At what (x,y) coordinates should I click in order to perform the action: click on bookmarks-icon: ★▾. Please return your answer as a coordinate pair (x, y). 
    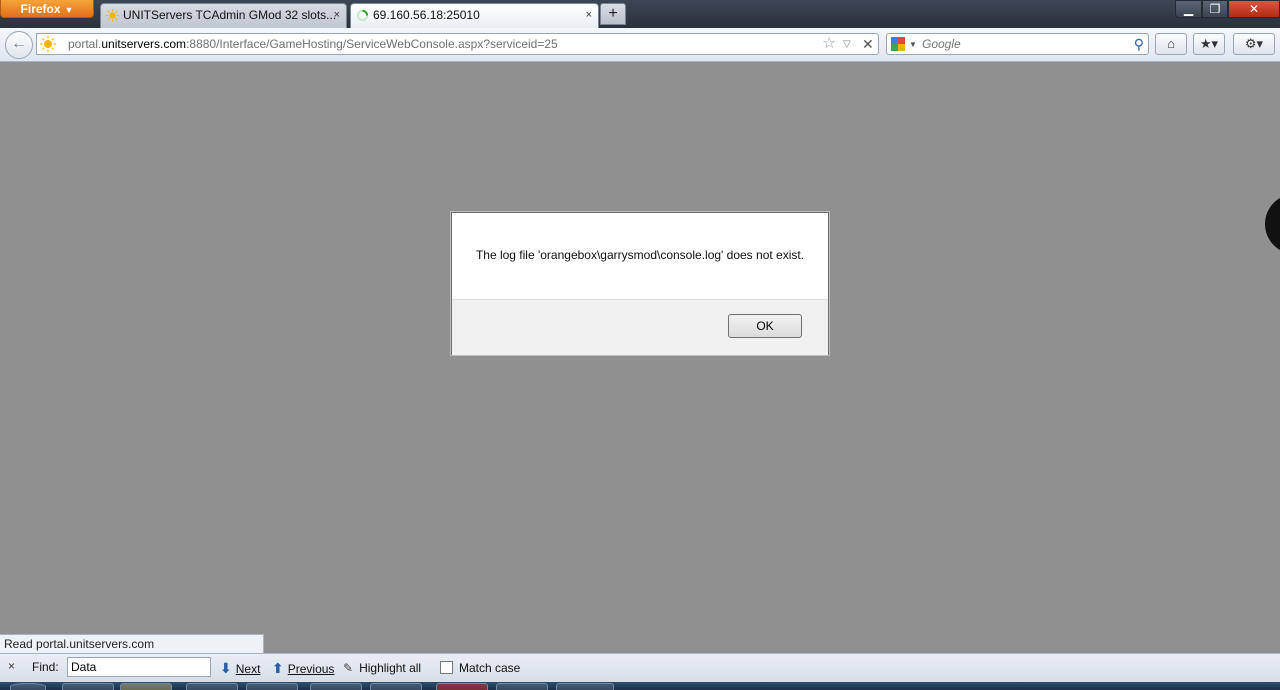
    Looking at the image, I should click on (1209, 43).